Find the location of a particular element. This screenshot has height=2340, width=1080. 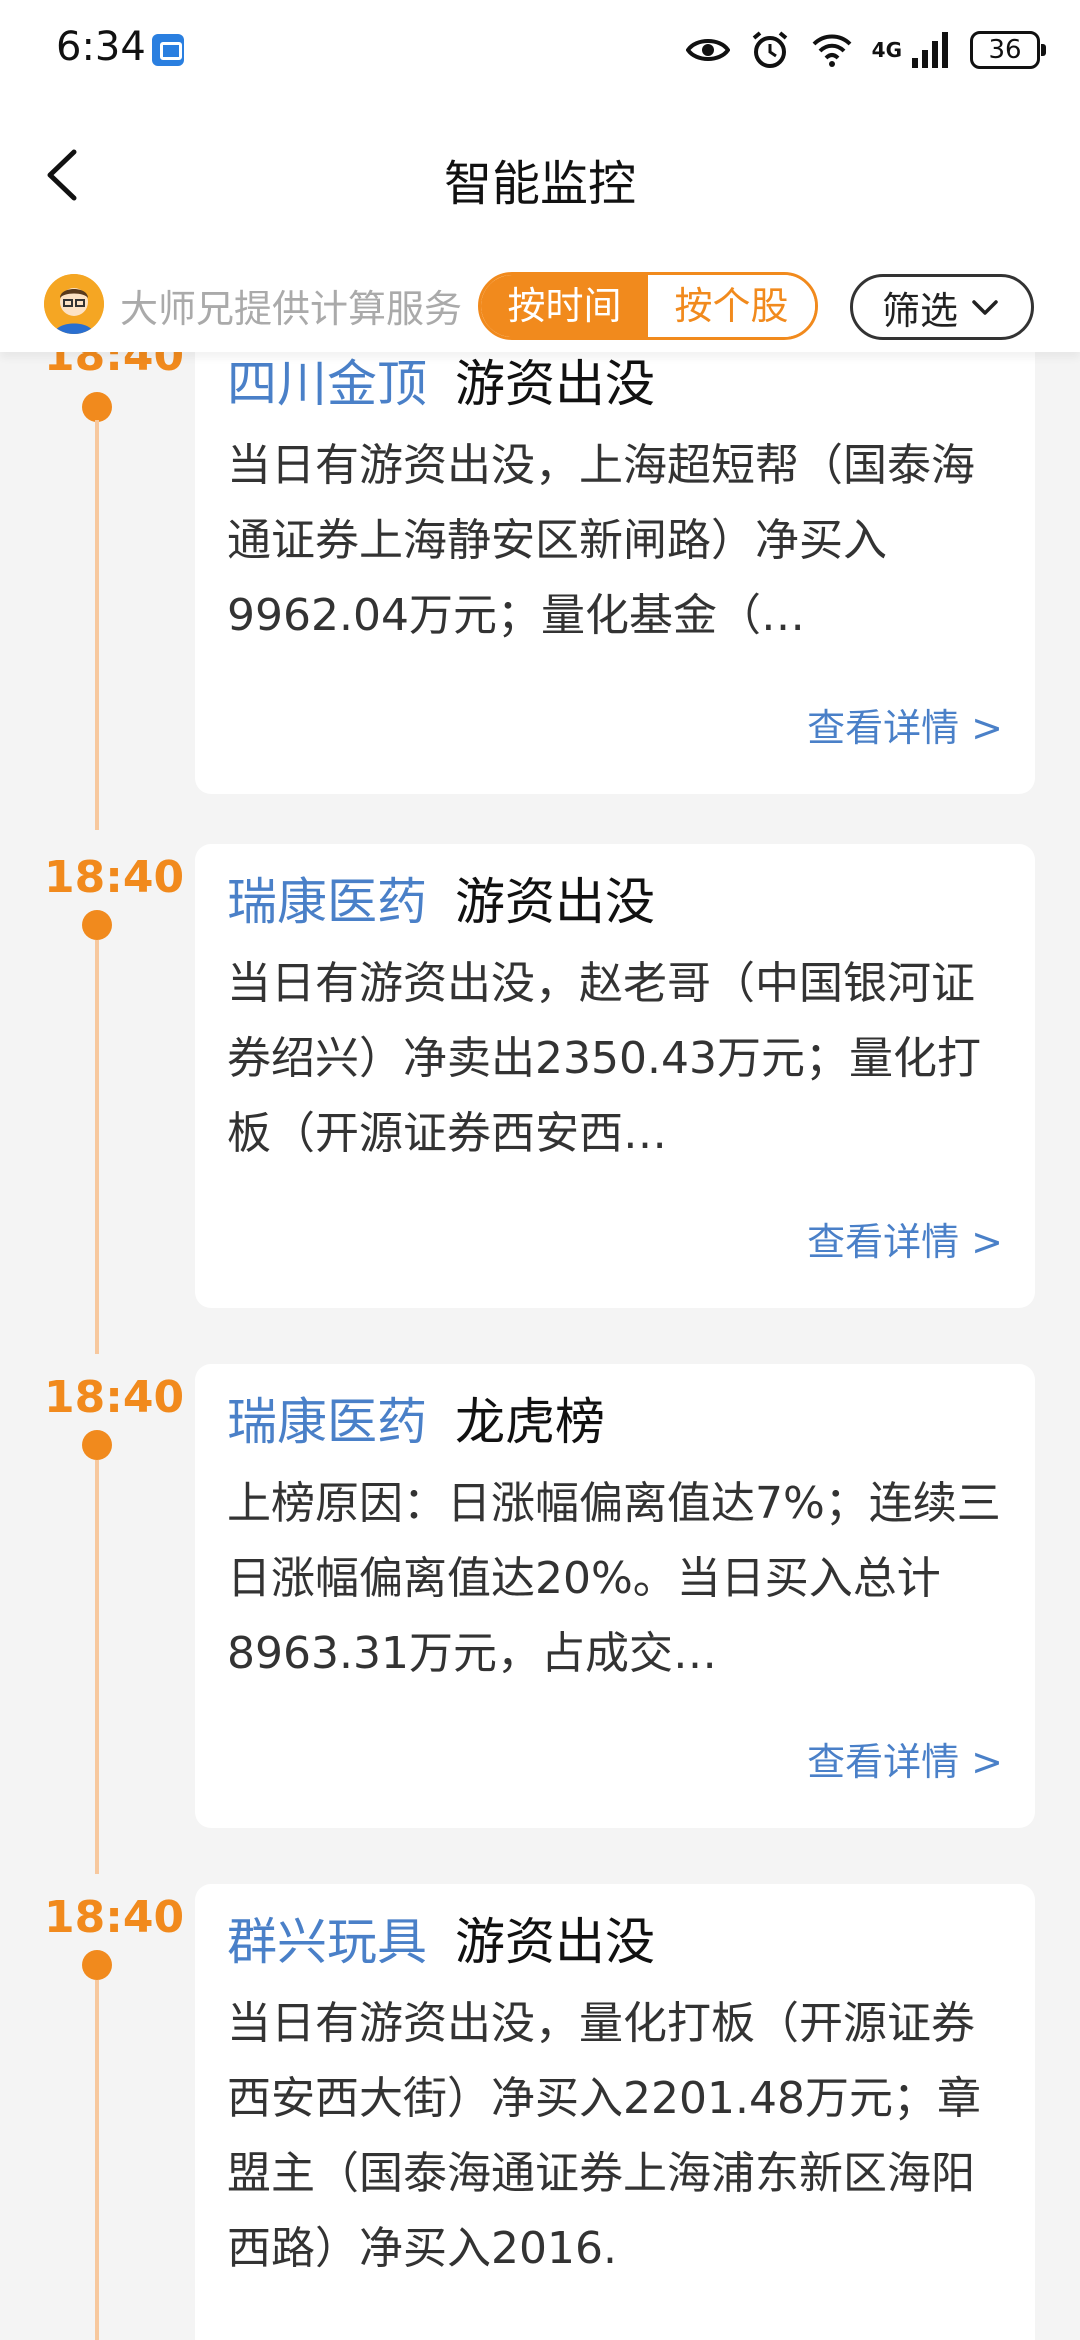

network-type: 4G is located at coordinates (886, 50).